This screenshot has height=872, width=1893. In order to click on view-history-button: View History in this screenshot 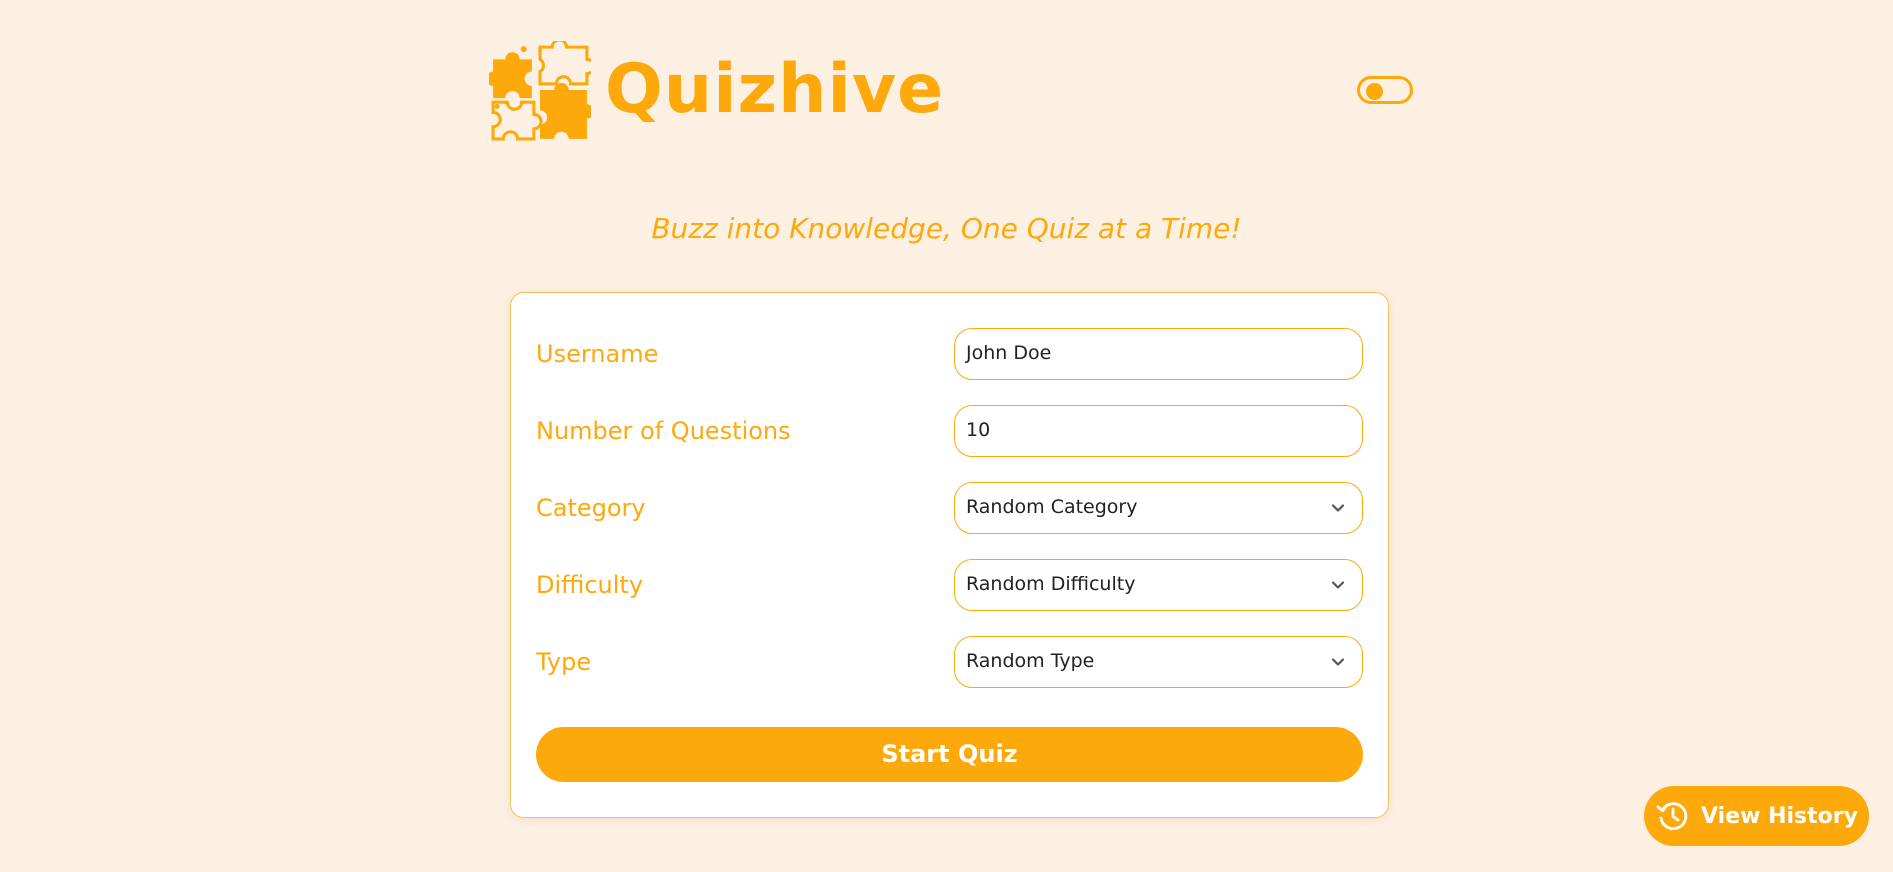, I will do `click(1756, 816)`.